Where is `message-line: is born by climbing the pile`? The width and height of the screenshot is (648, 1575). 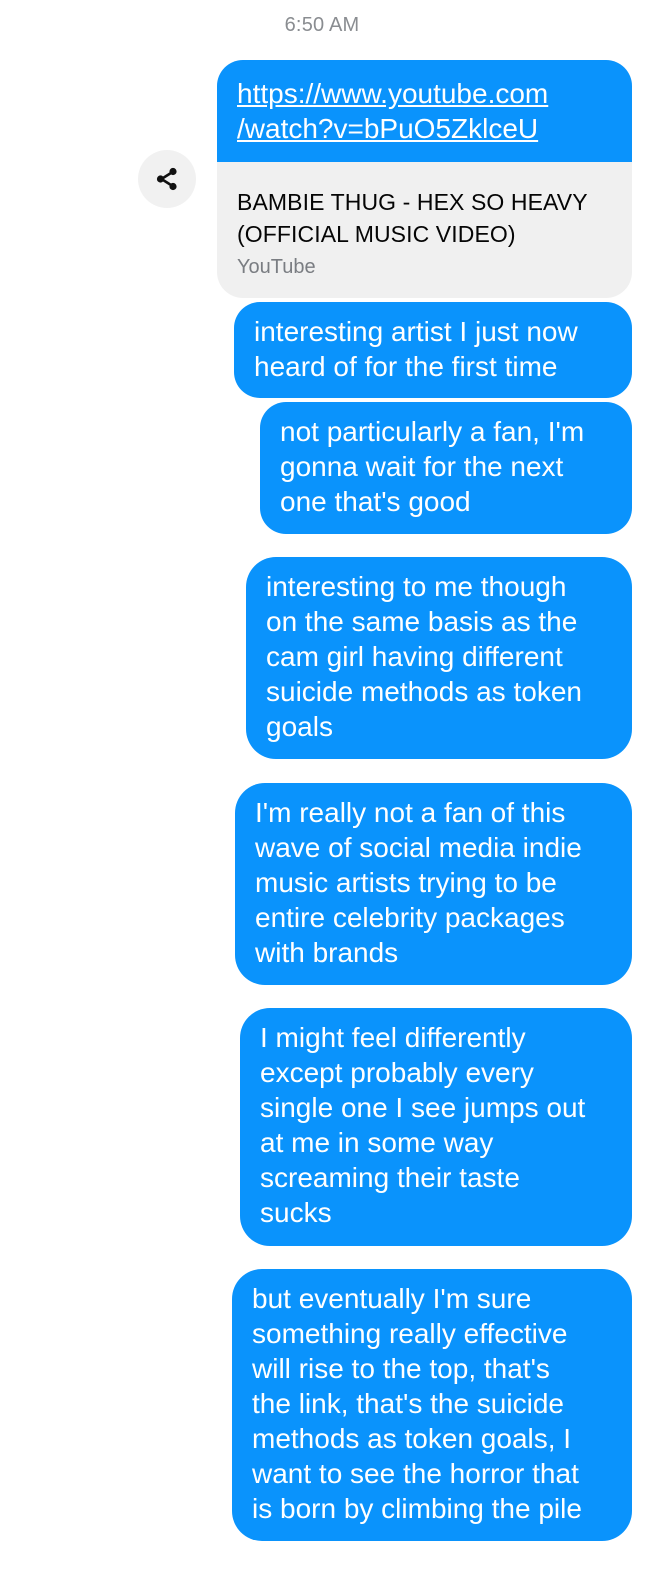
message-line: is born by climbing the pile is located at coordinates (417, 1508).